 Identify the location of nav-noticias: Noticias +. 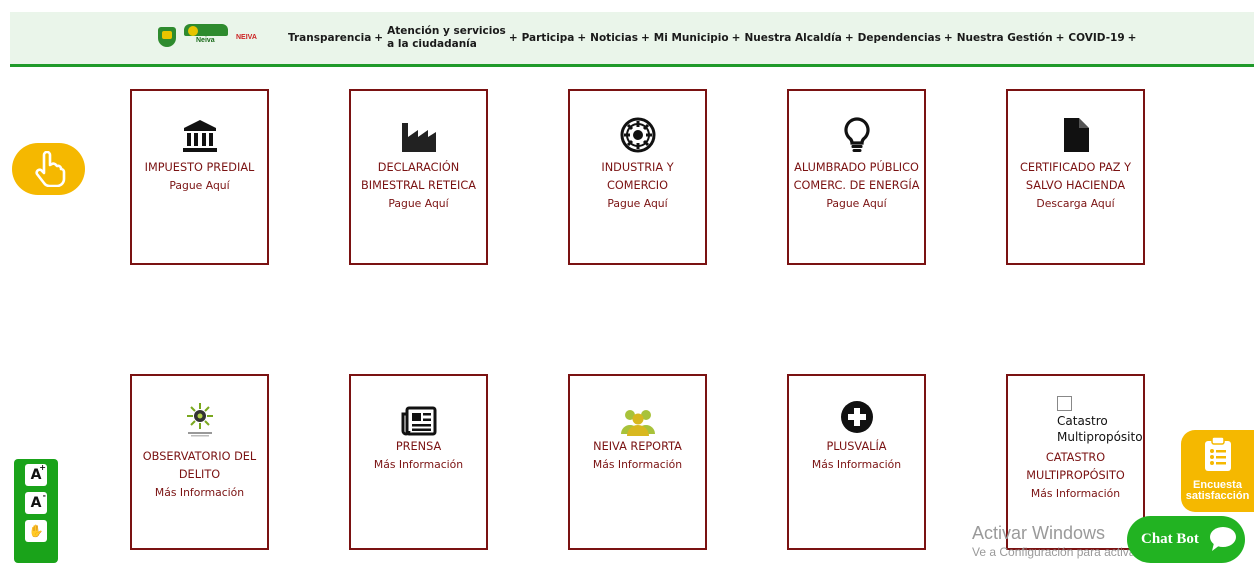
(620, 38).